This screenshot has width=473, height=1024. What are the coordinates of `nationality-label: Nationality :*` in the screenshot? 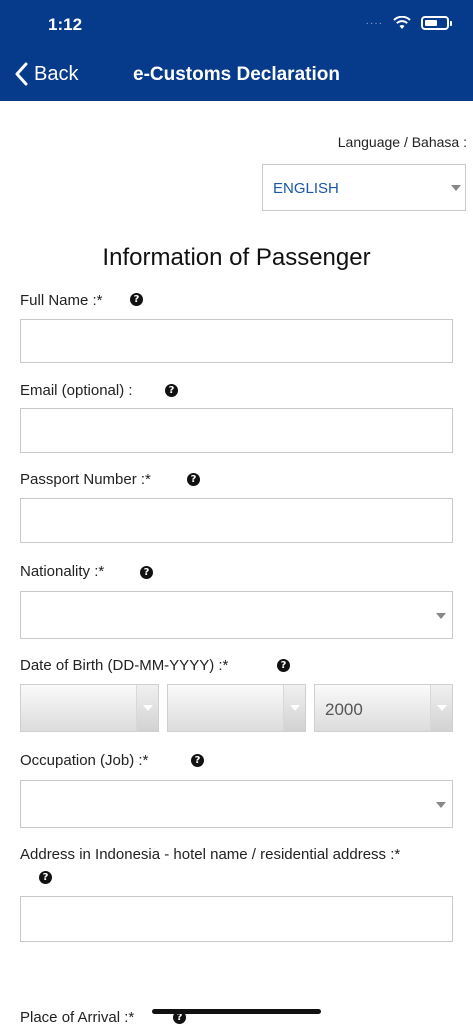 It's located at (62, 571).